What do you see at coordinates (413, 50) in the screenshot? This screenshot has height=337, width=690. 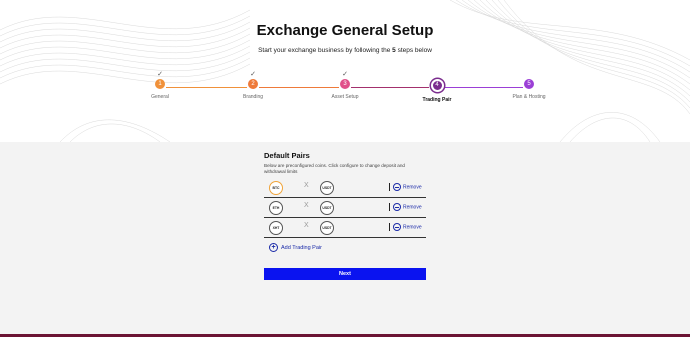 I see `subtitle-suffix: steps below` at bounding box center [413, 50].